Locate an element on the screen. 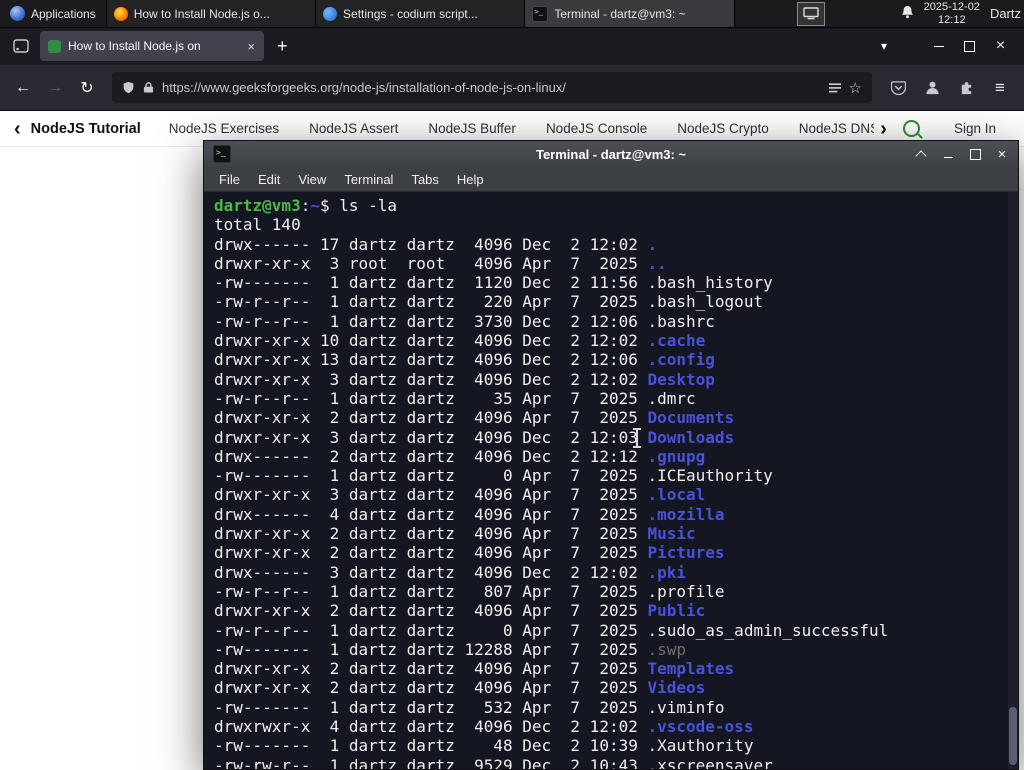 The image size is (1024, 770). taskbar-button: Terminal - dartz@vm3: ~ is located at coordinates (630, 13).